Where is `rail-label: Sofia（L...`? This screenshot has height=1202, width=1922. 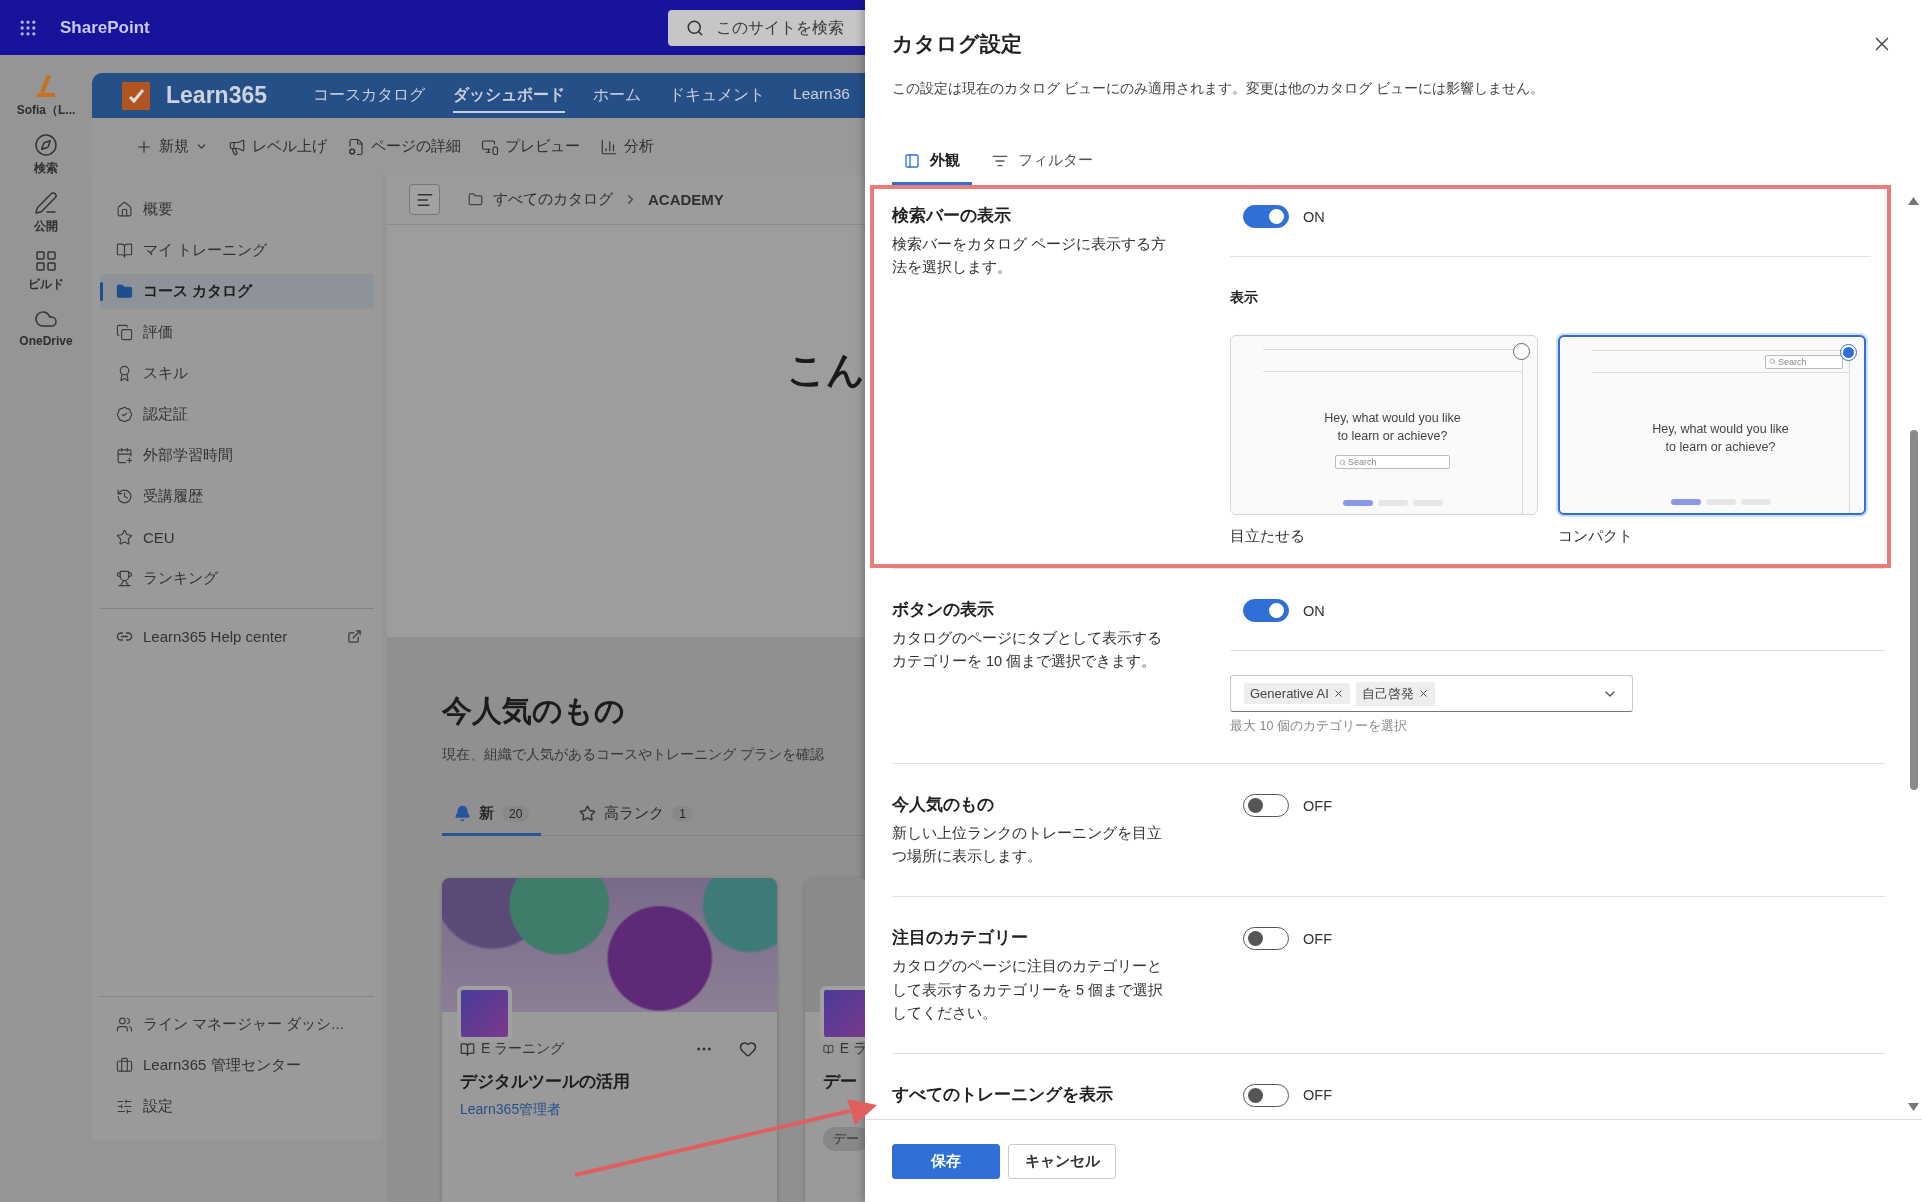
rail-label: Sofia（L... is located at coordinates (46, 110).